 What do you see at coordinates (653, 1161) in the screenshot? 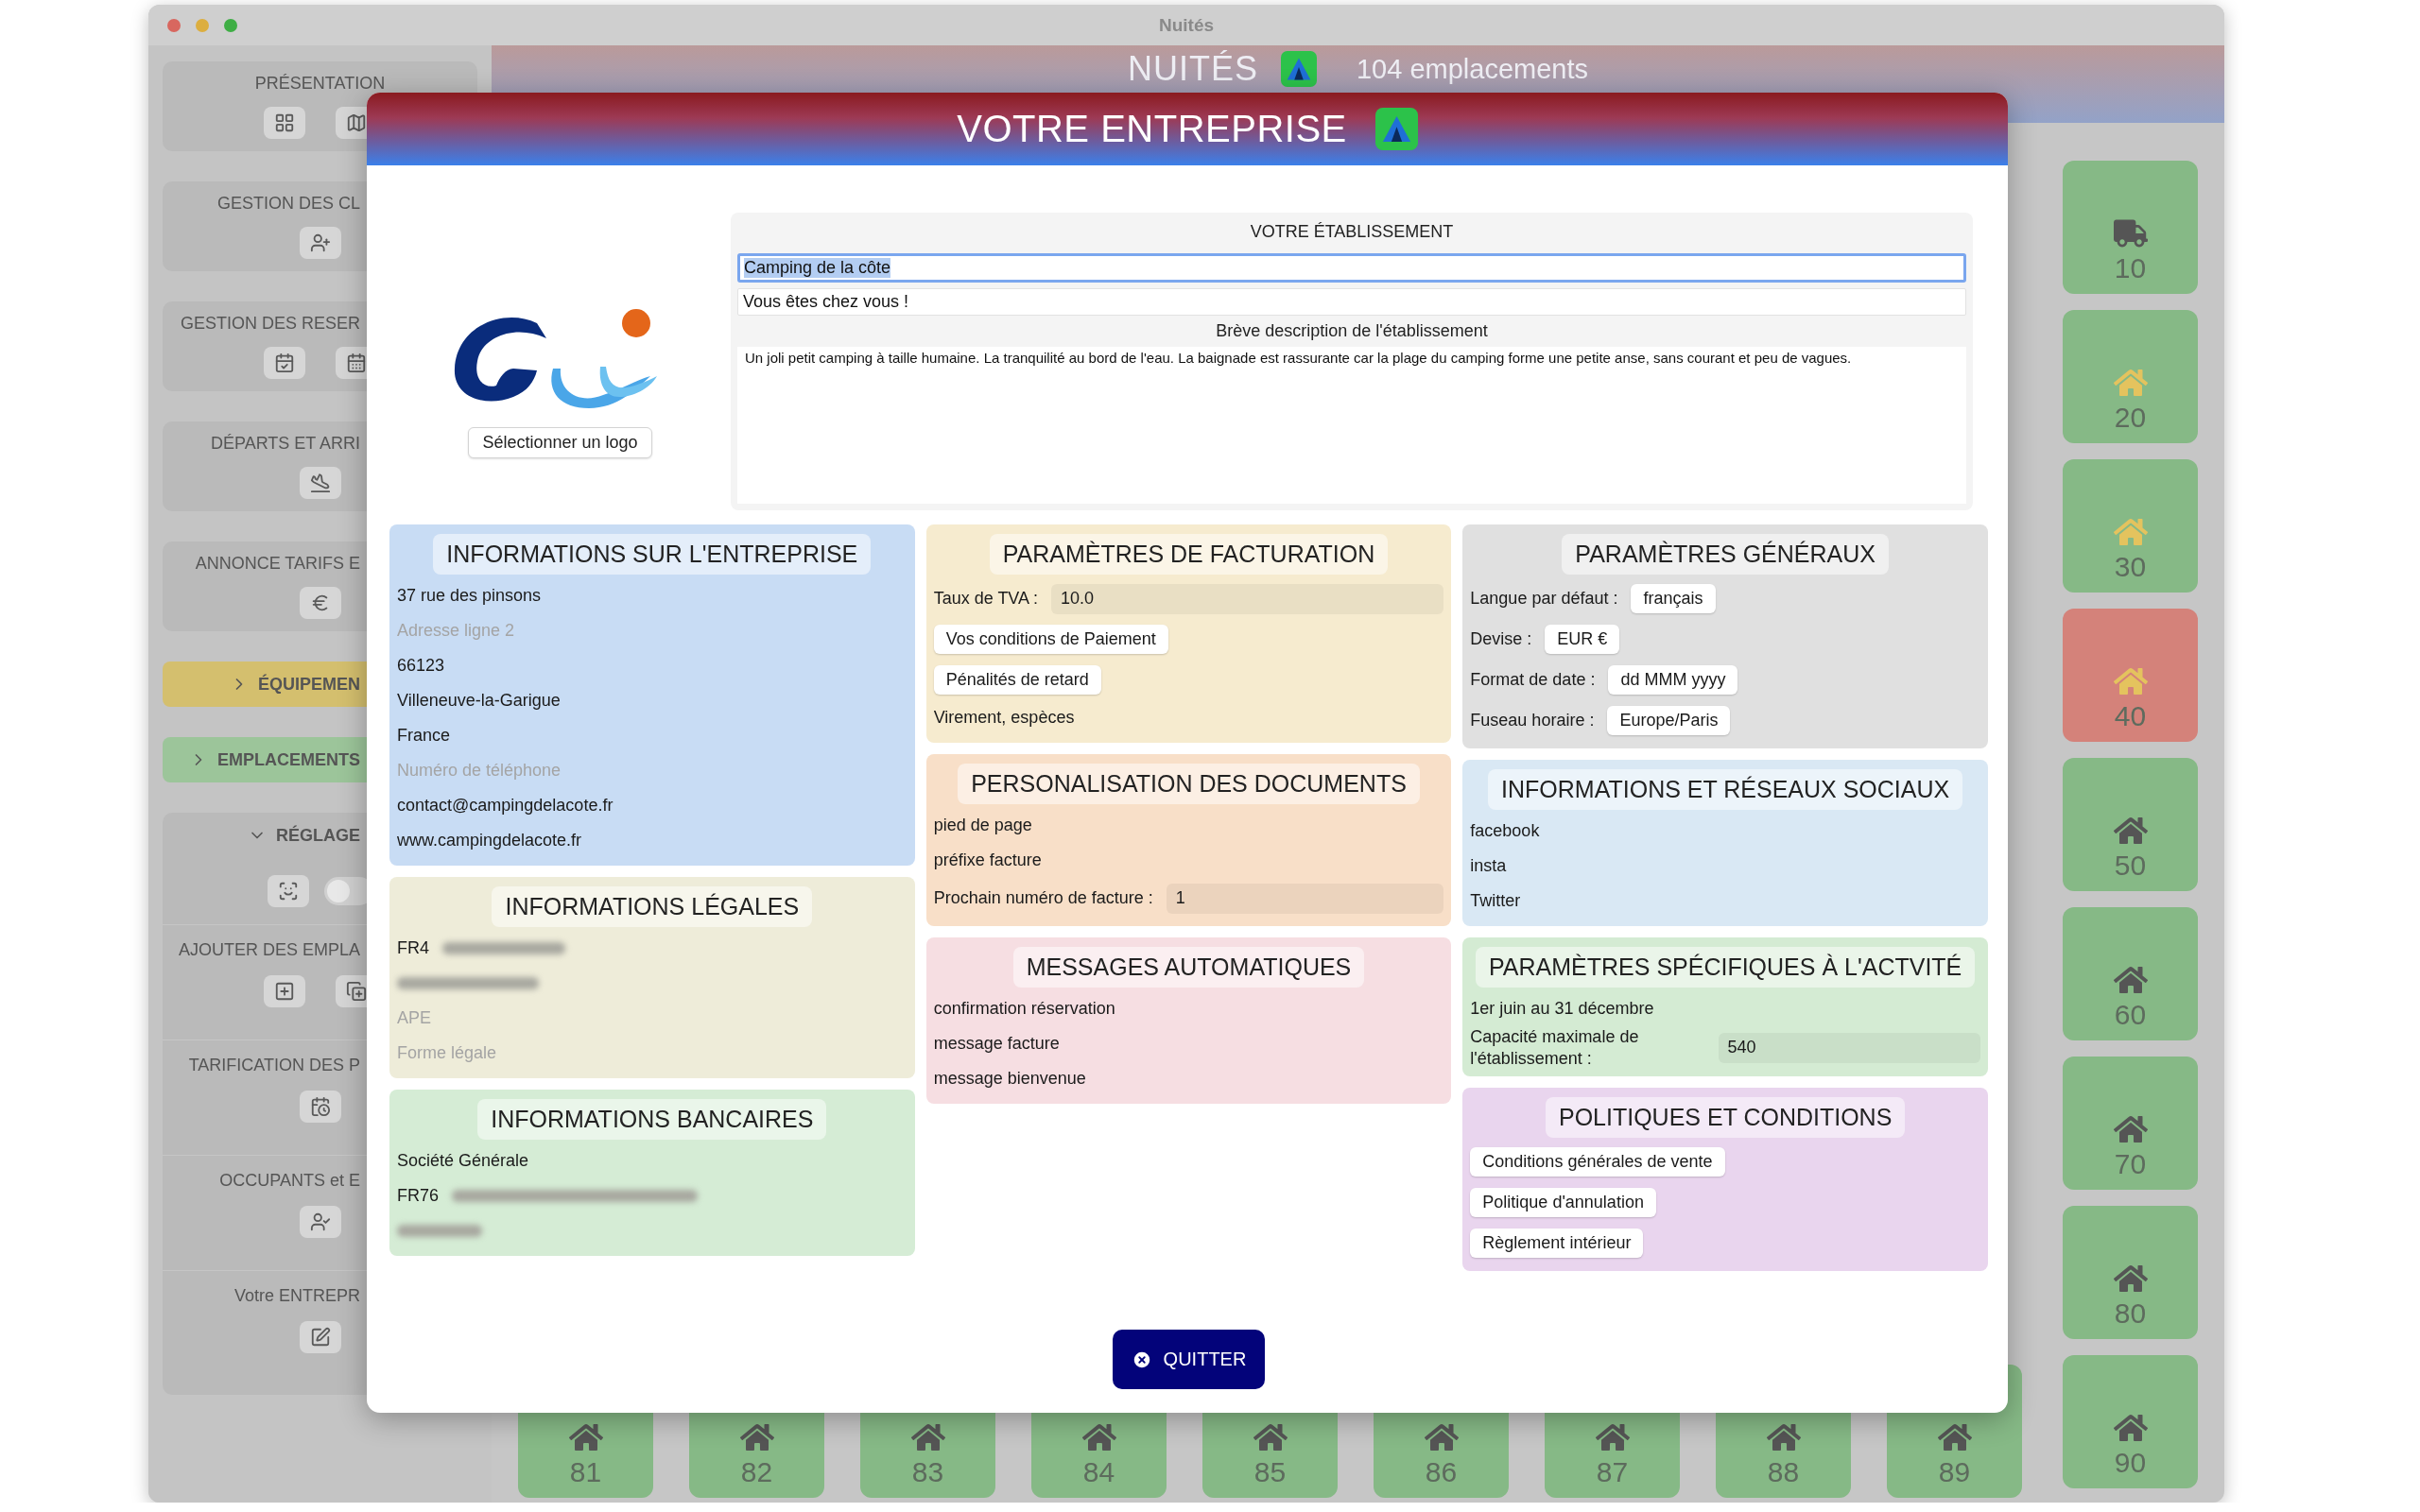
I see `text-field: Société Générale` at bounding box center [653, 1161].